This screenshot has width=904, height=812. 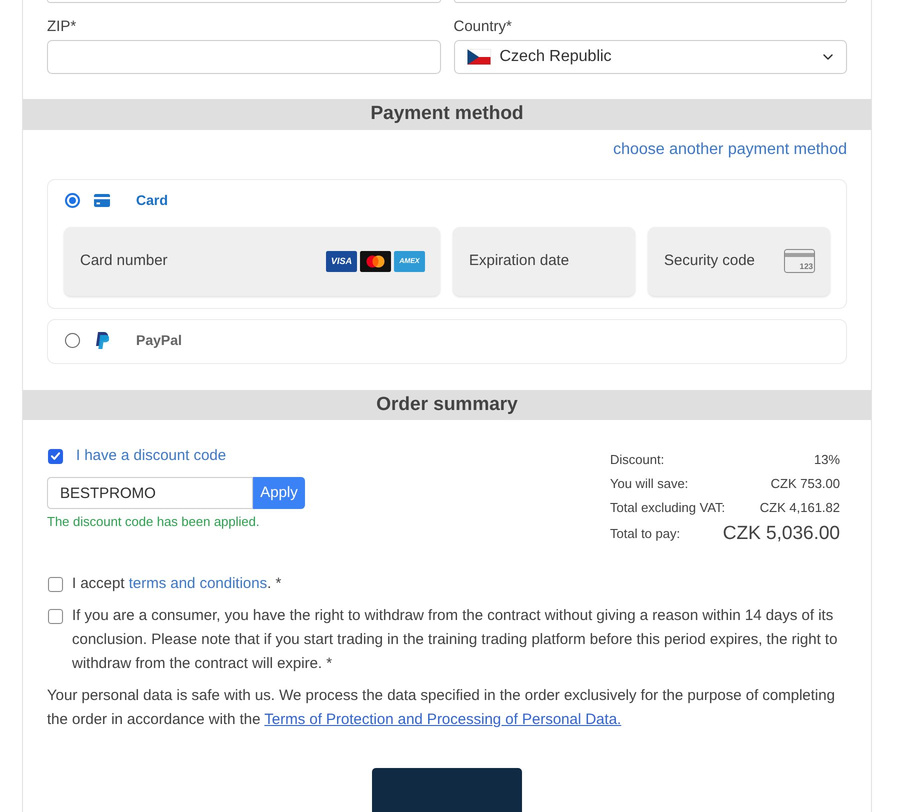 What do you see at coordinates (443, 719) in the screenshot?
I see `privacy-terms-link: Terms of Protection and Processing of Personal Data.` at bounding box center [443, 719].